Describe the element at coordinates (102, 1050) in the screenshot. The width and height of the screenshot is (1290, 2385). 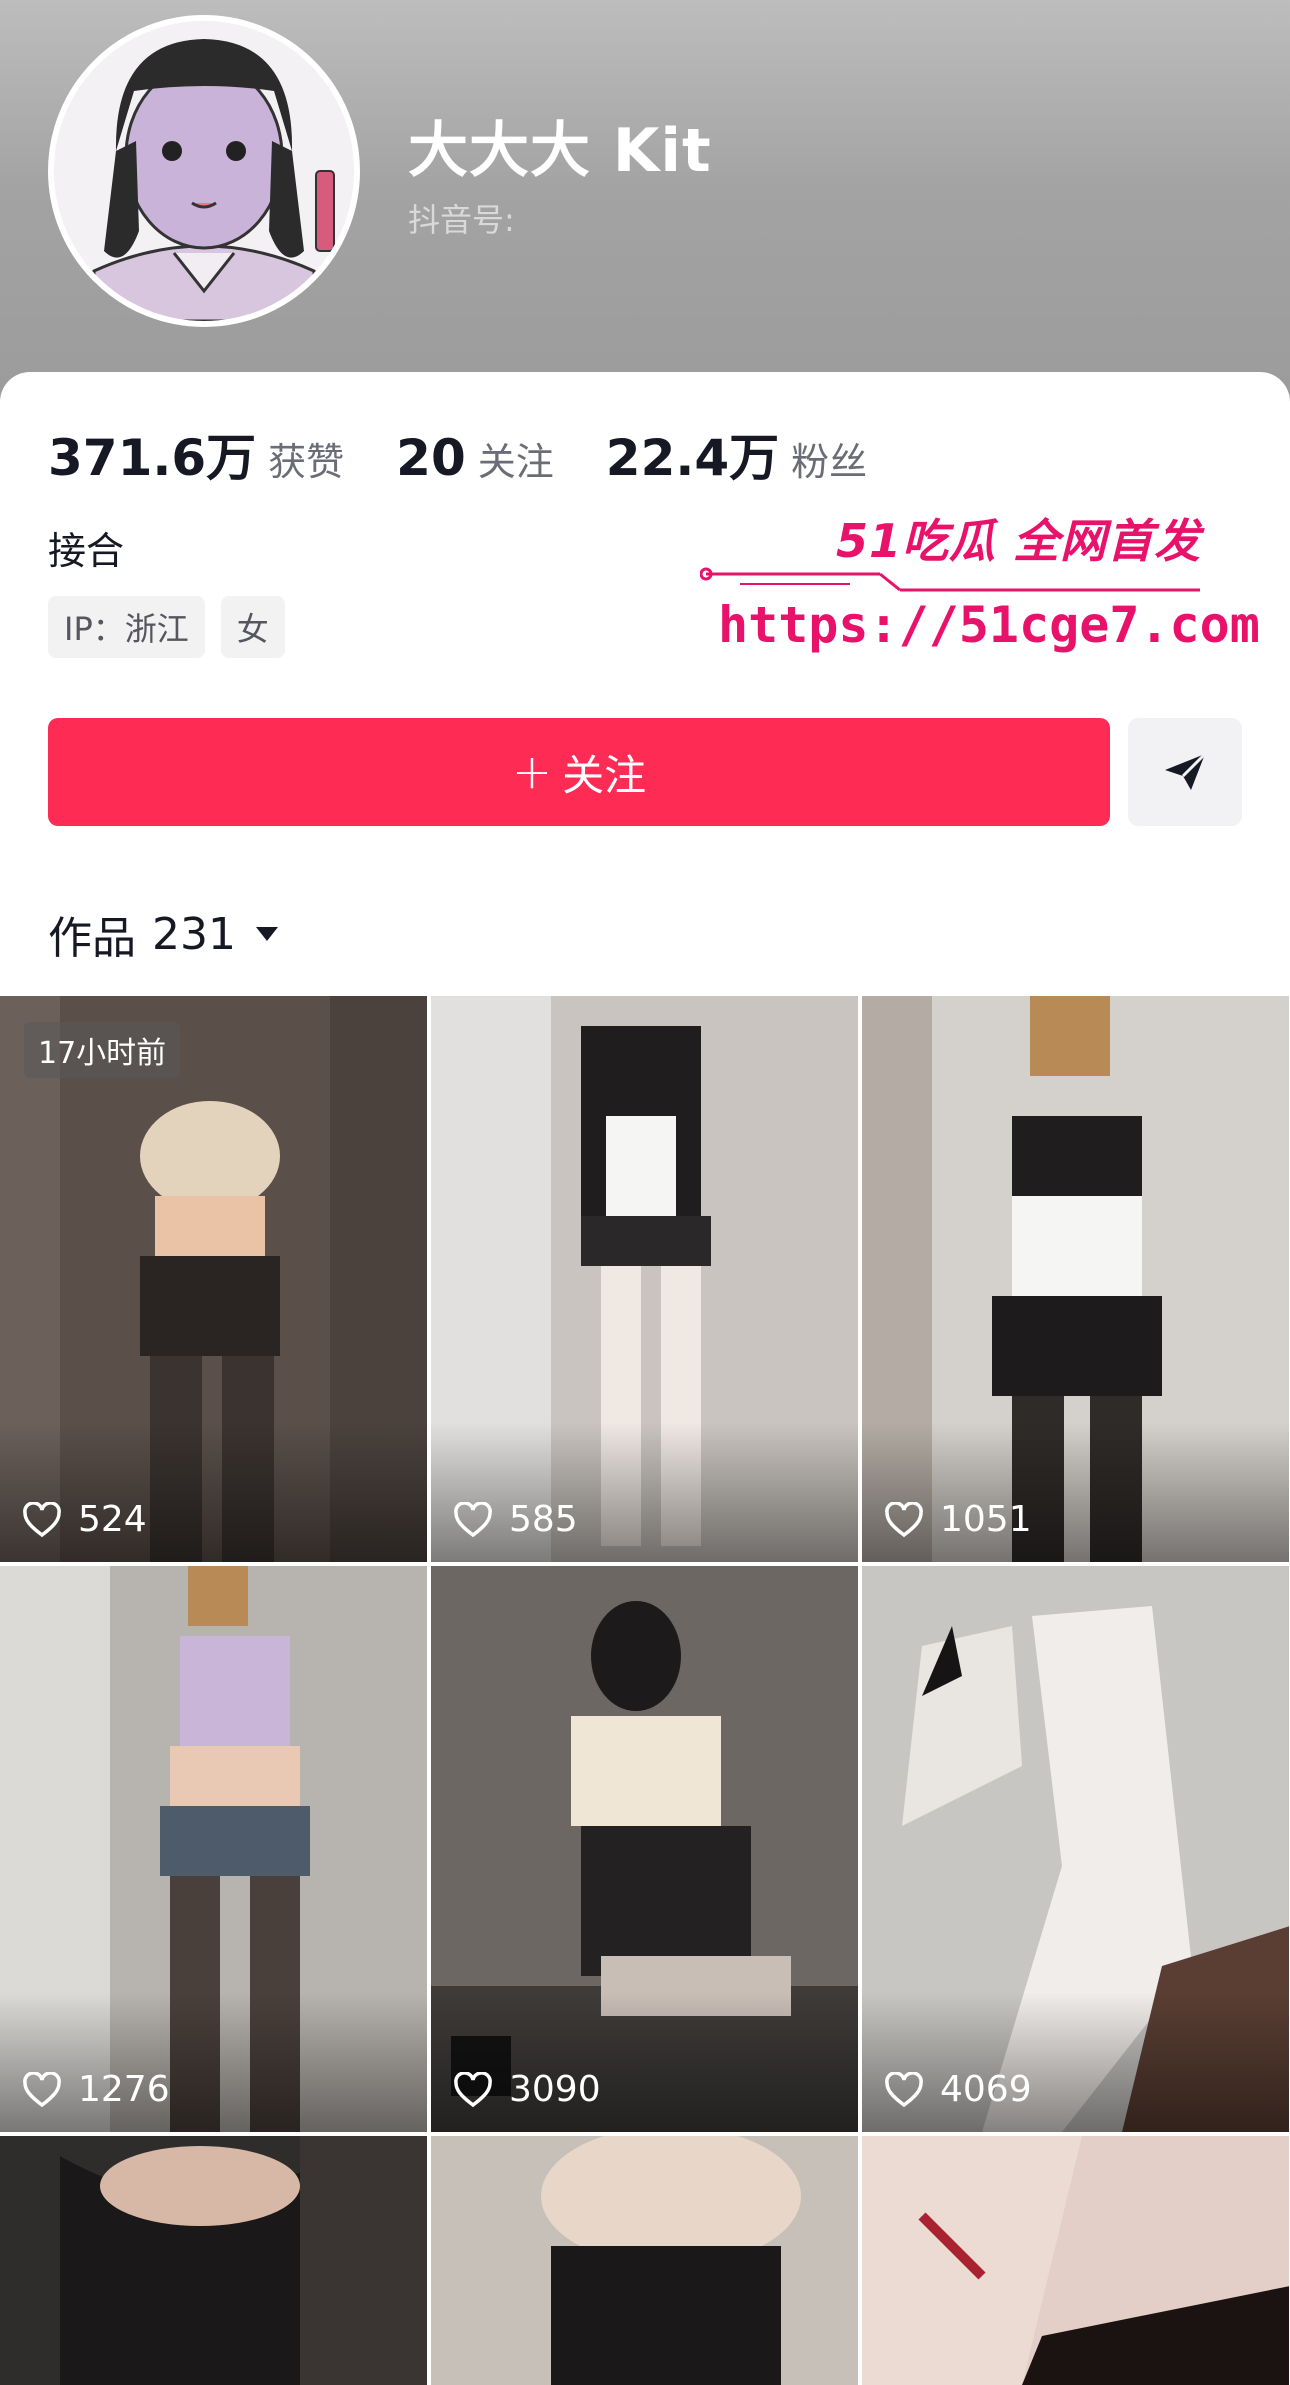
I see `time-badge: 17小时前` at that location.